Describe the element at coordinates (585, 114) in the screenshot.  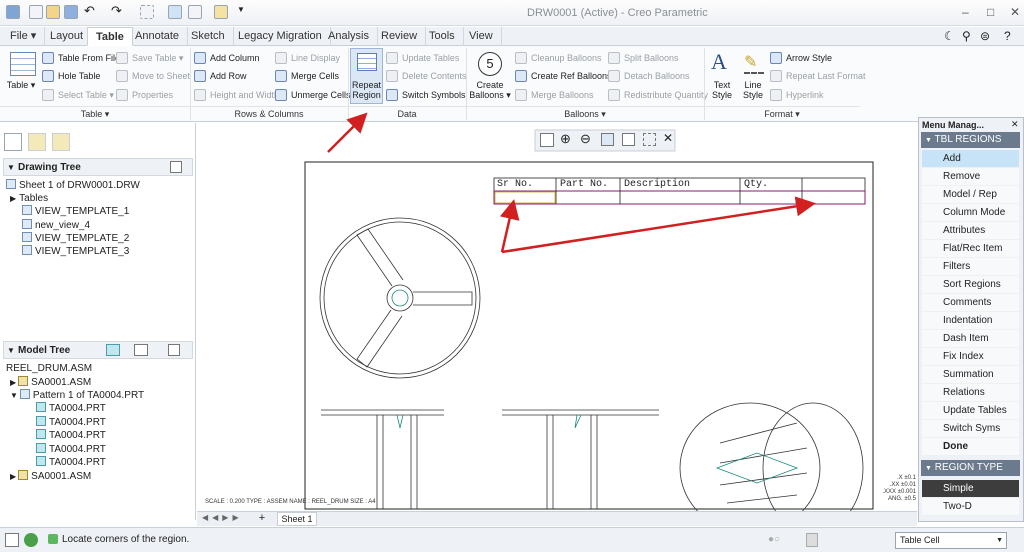
I see `balloons-group-label: Balloons ▾` at that location.